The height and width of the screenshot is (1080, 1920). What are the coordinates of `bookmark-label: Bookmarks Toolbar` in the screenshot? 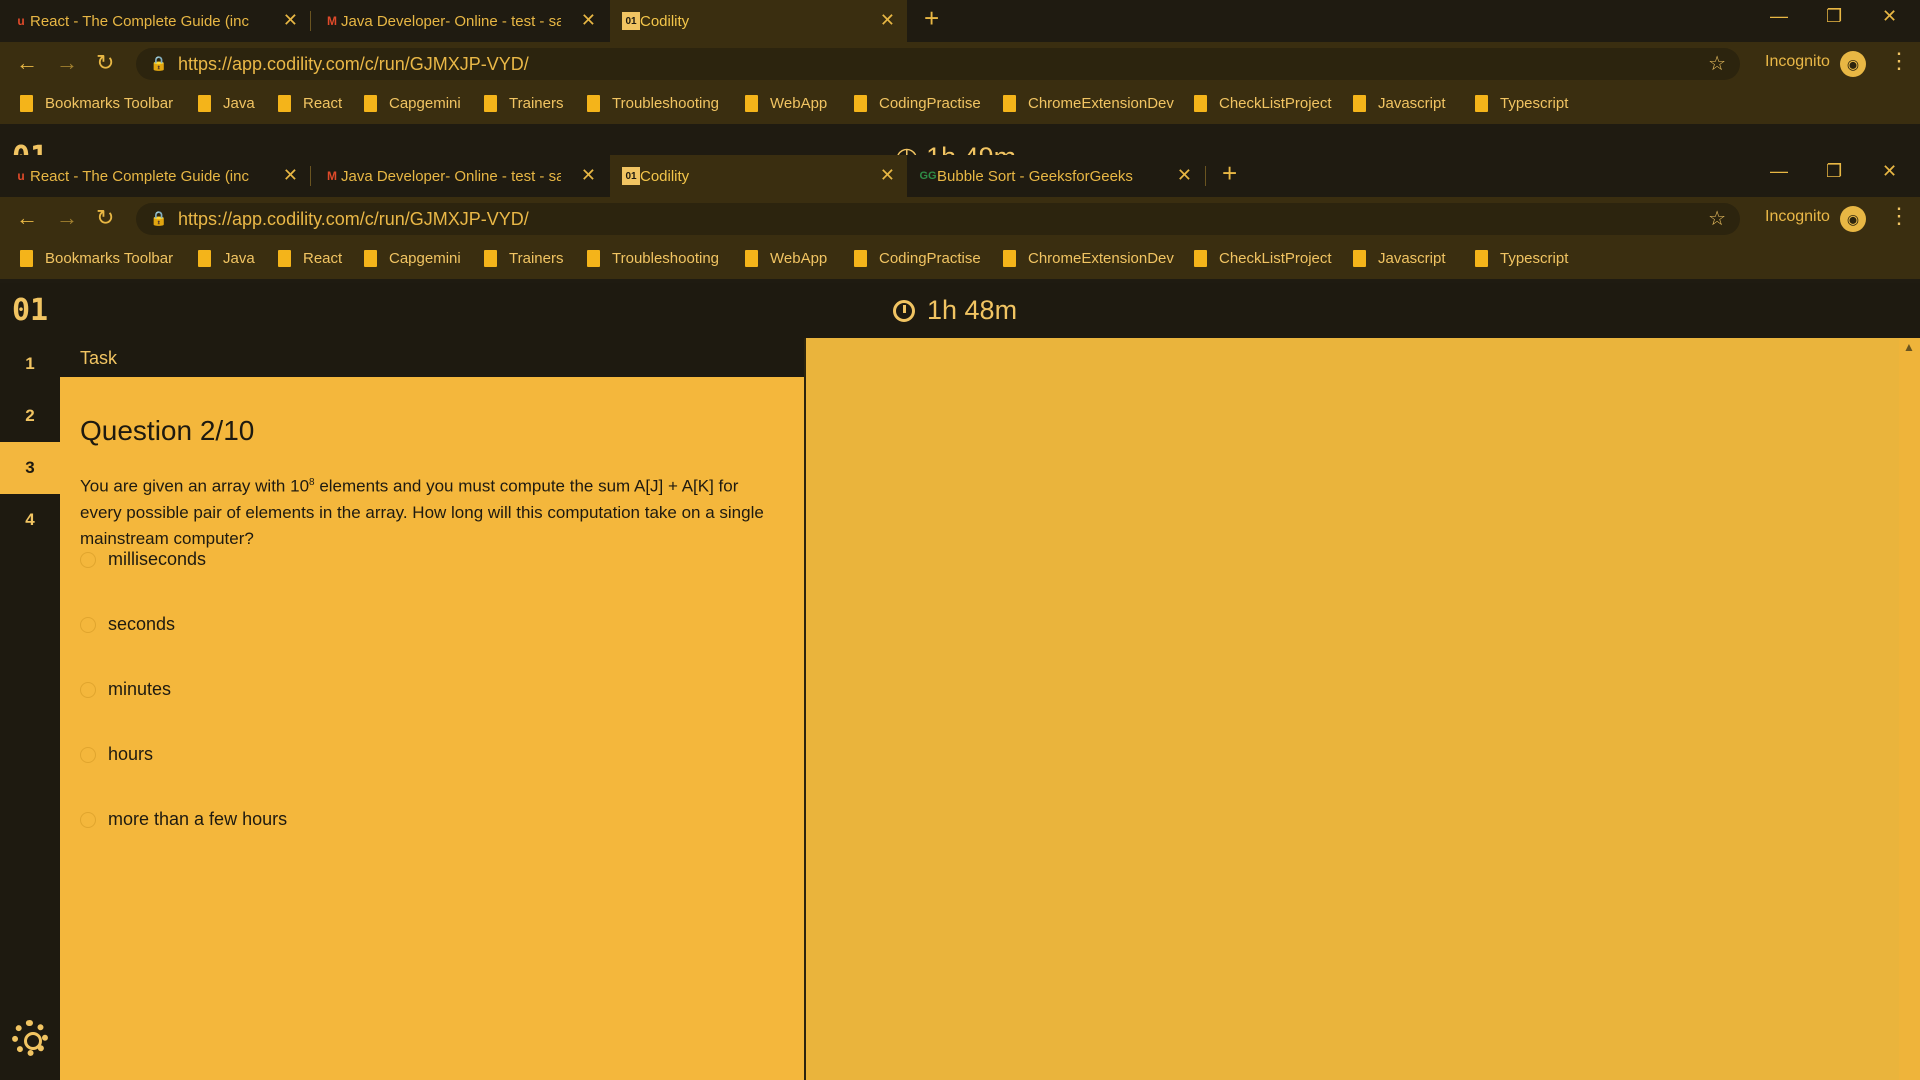 It's located at (109, 103).